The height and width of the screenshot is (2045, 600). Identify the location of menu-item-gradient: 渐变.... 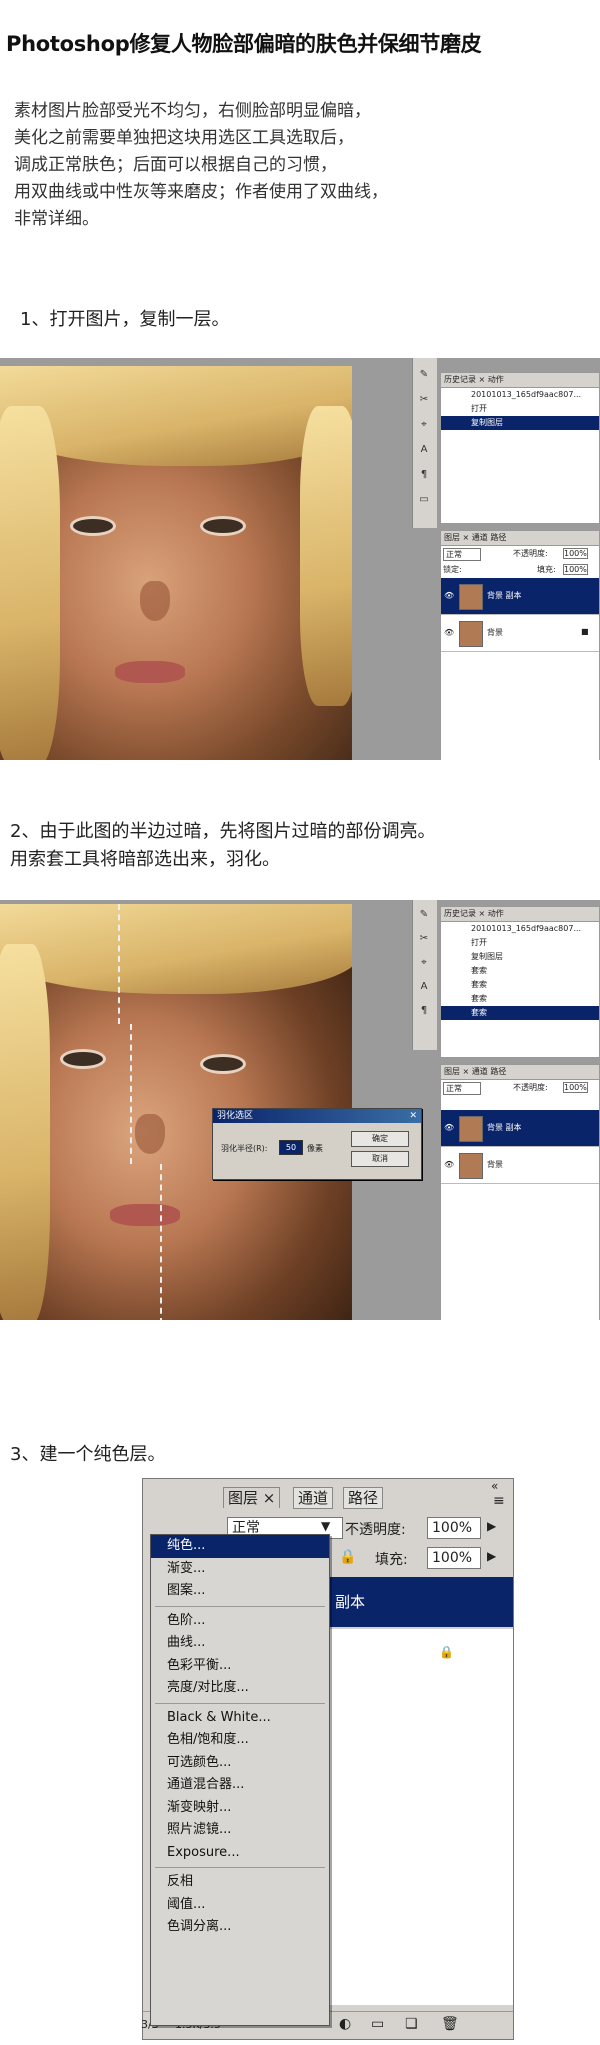
(240, 1569).